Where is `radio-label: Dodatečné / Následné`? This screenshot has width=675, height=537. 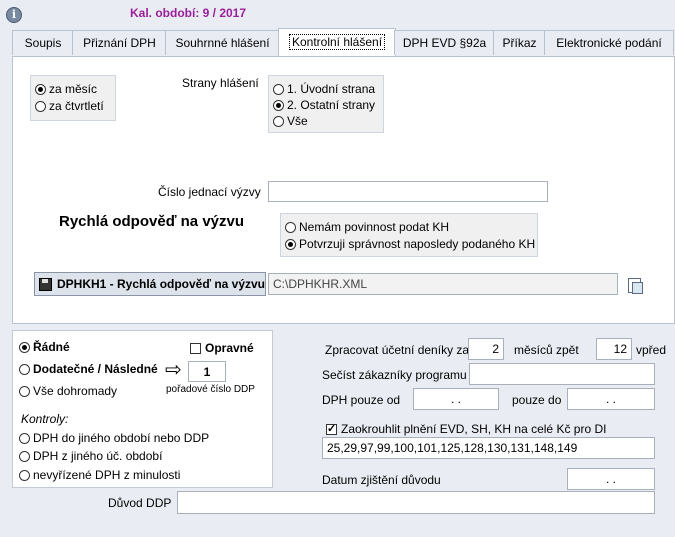
radio-label: Dodatečné / Následné is located at coordinates (95, 369).